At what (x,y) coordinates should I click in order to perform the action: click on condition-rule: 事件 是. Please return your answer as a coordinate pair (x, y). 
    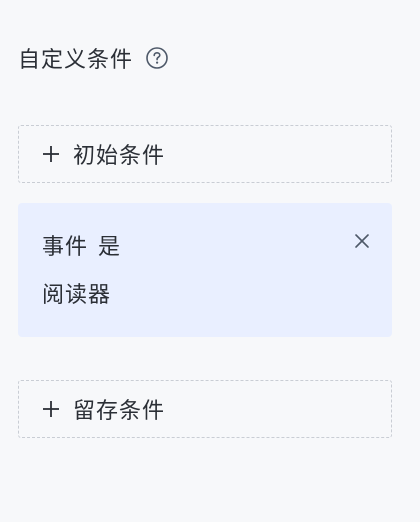
    Looking at the image, I should click on (81, 245).